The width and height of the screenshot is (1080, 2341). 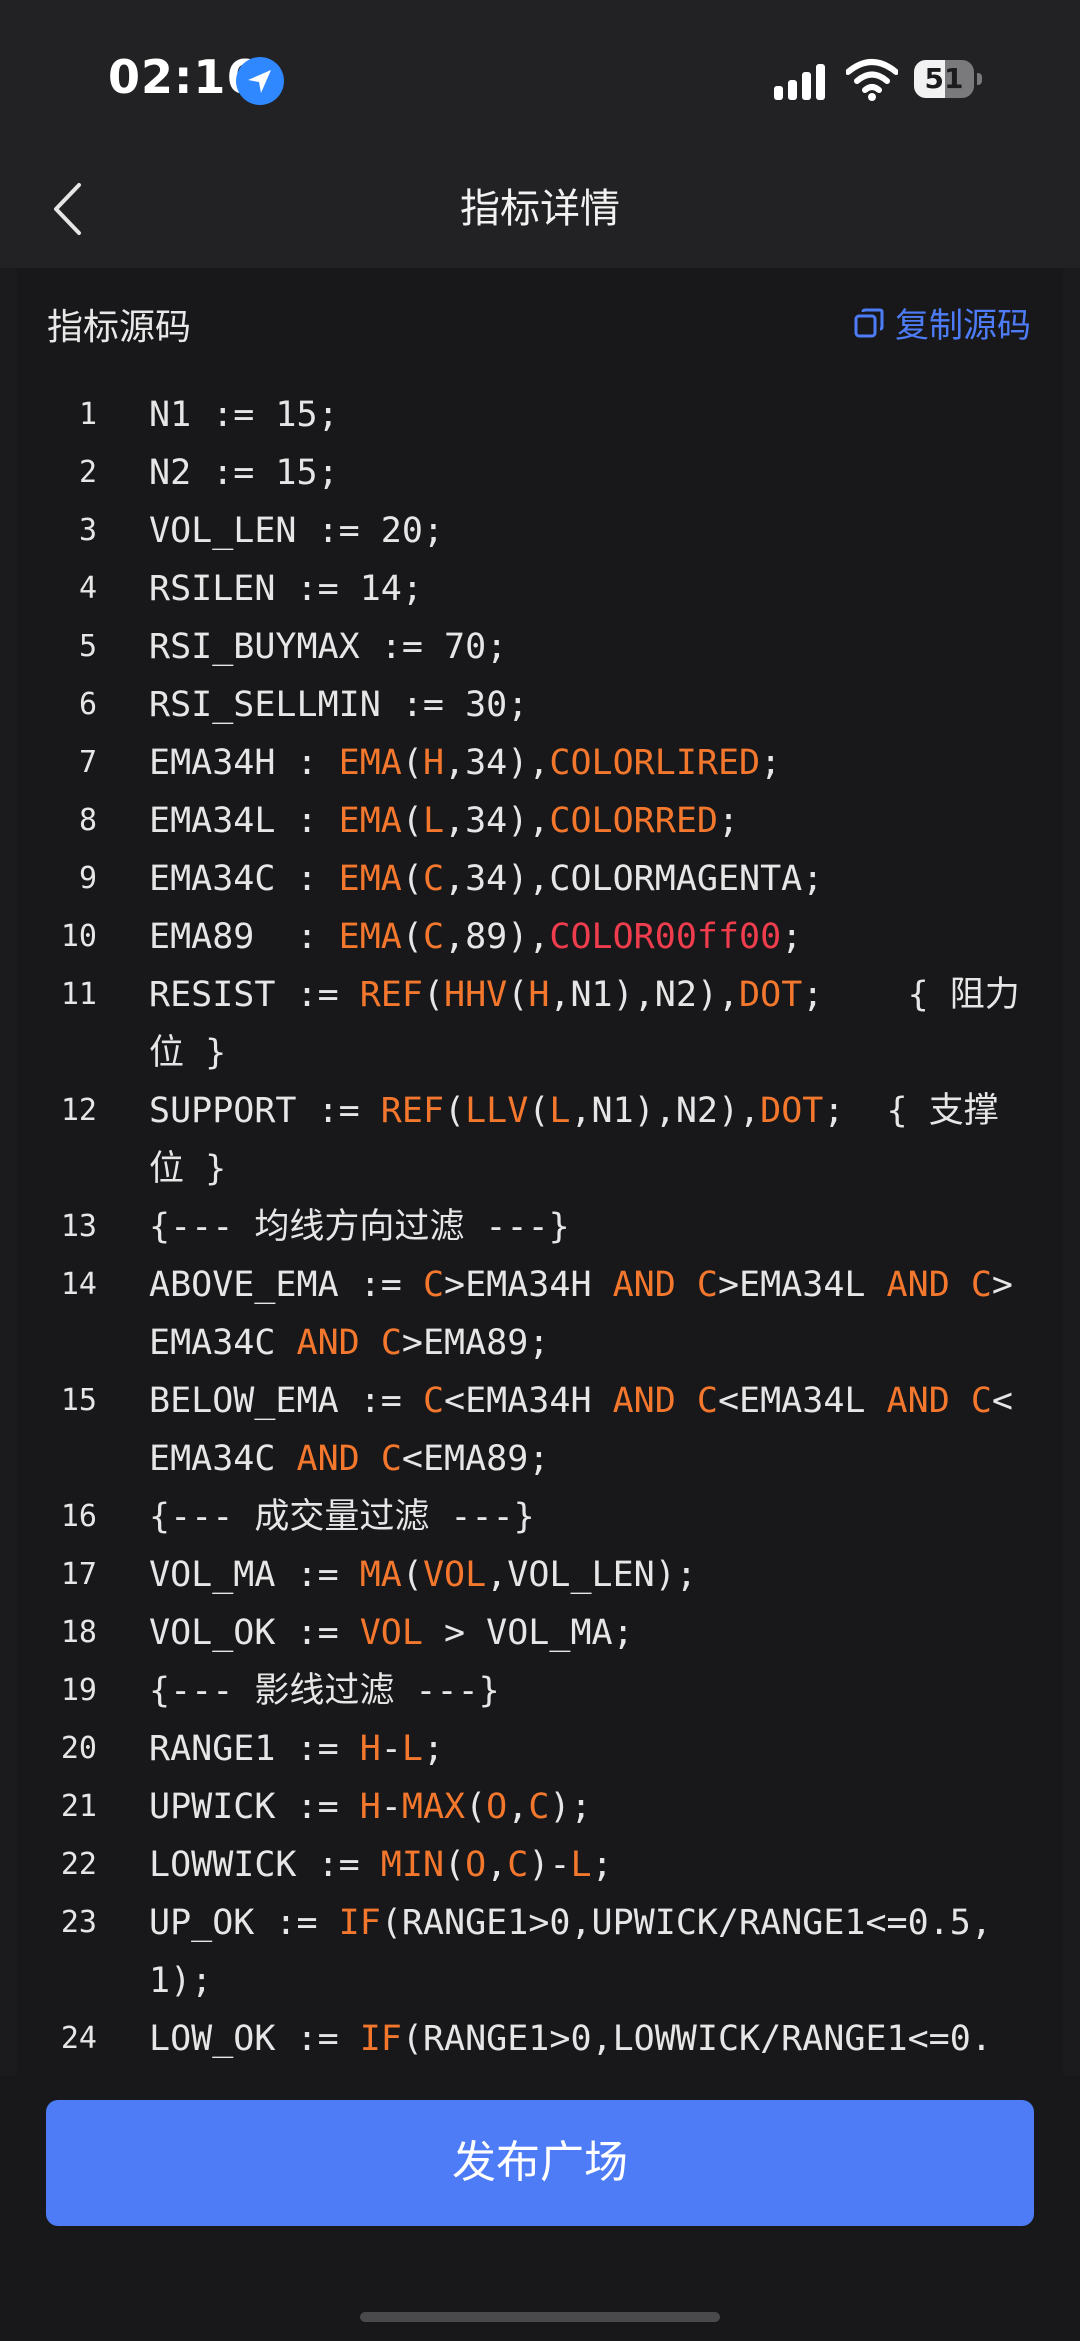 What do you see at coordinates (540, 75) in the screenshot?
I see `status-bar: 02:16 51` at bounding box center [540, 75].